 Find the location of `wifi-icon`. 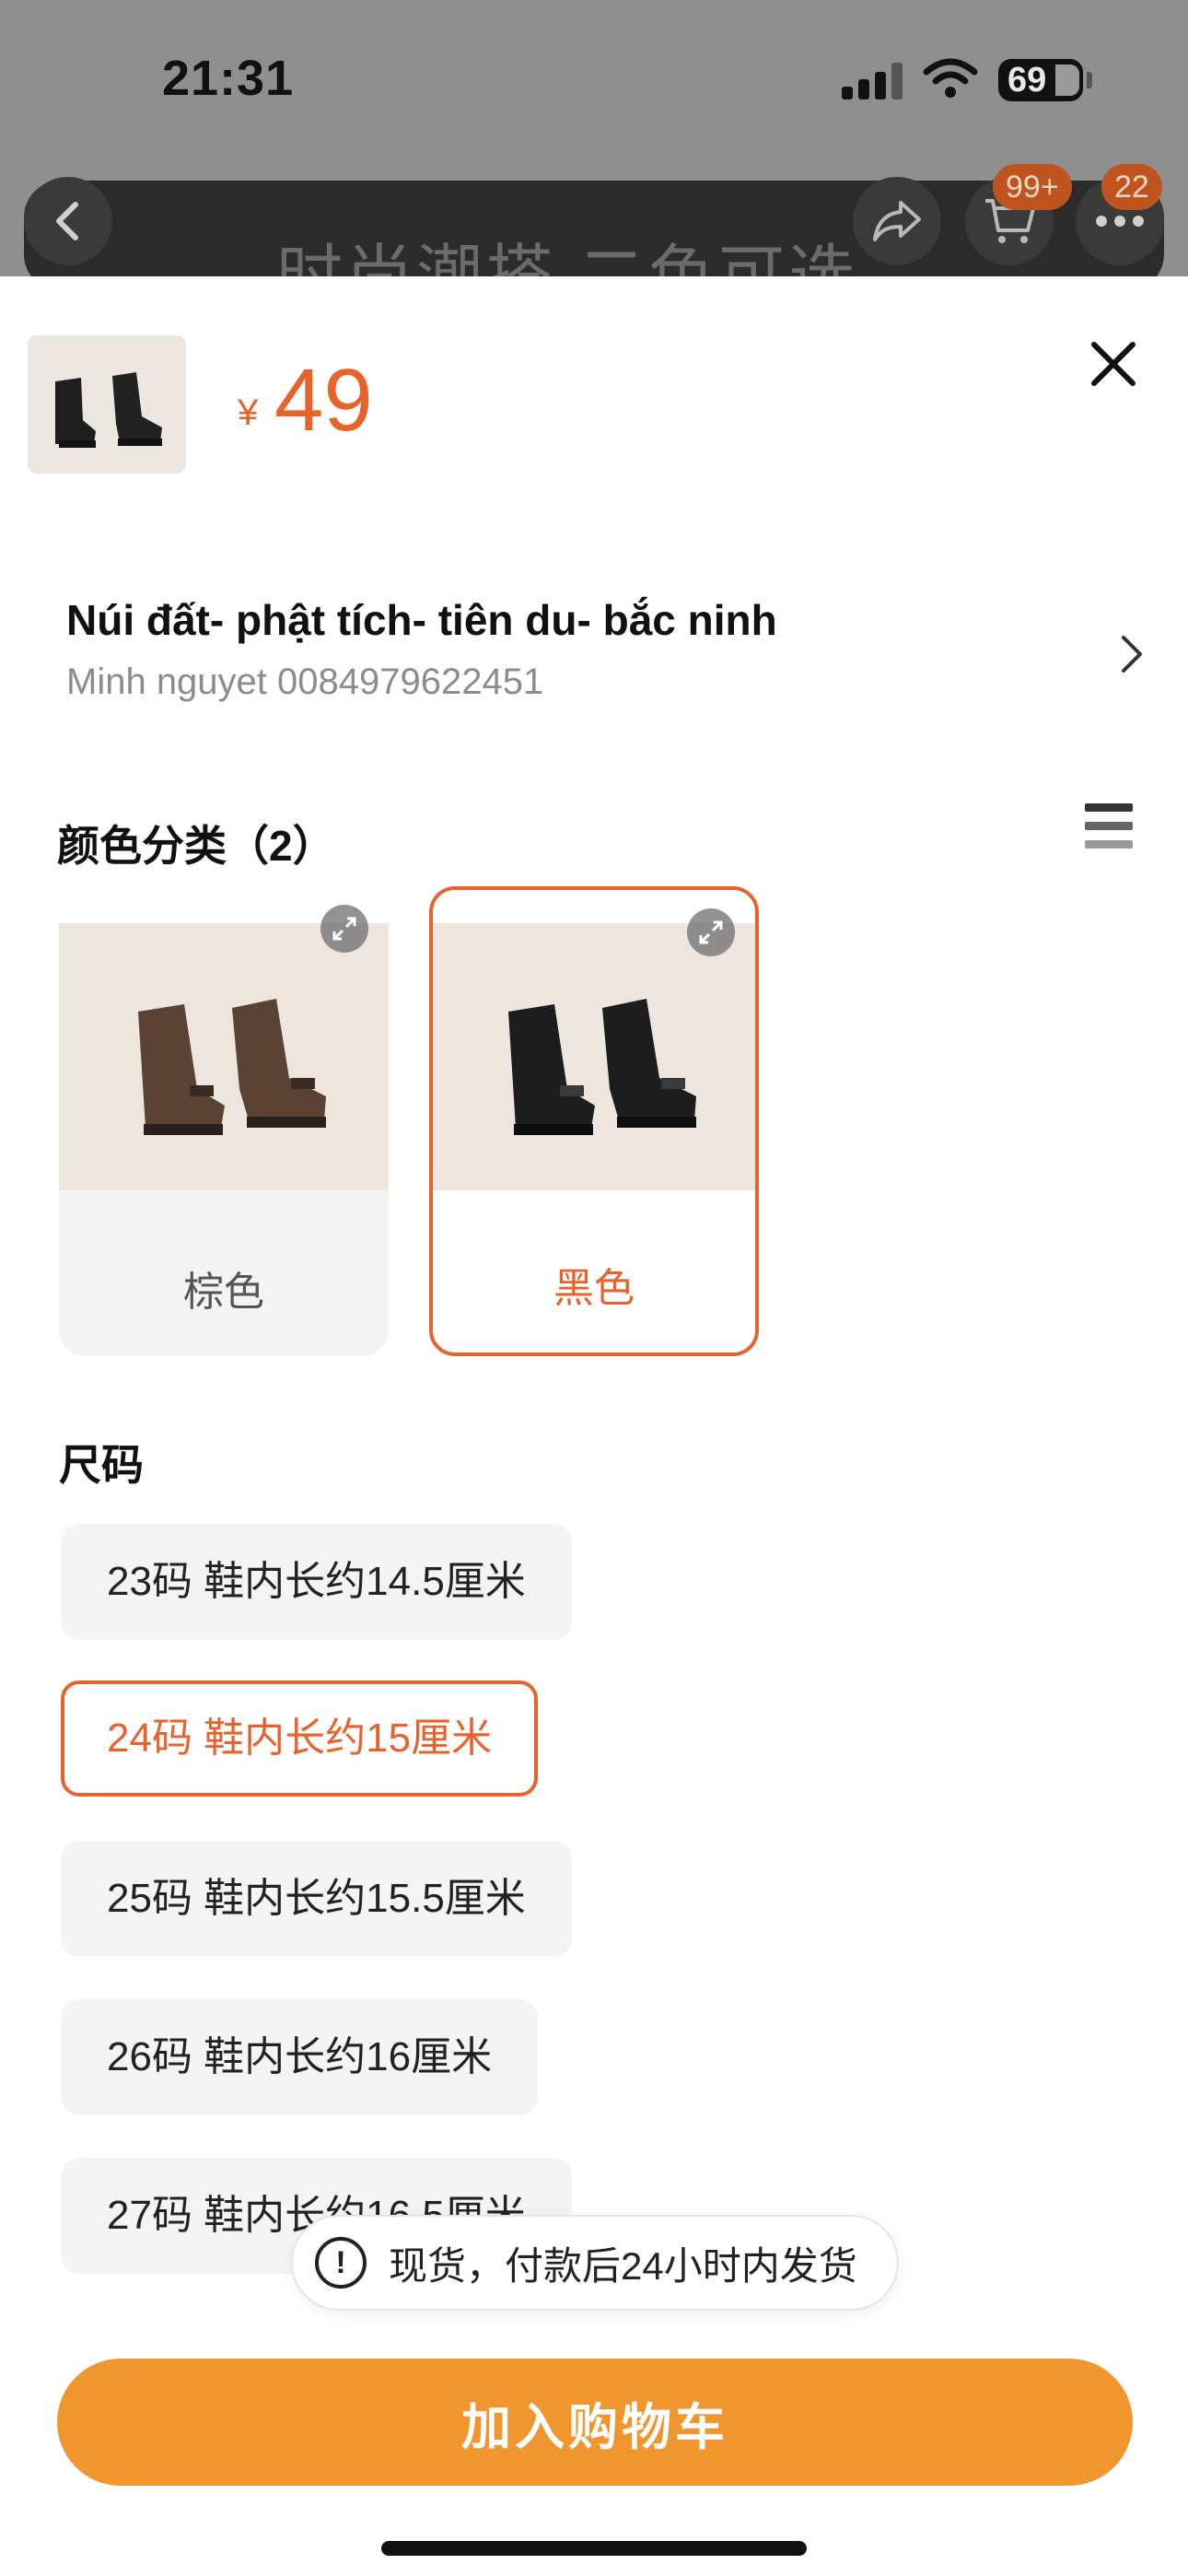

wifi-icon is located at coordinates (951, 78).